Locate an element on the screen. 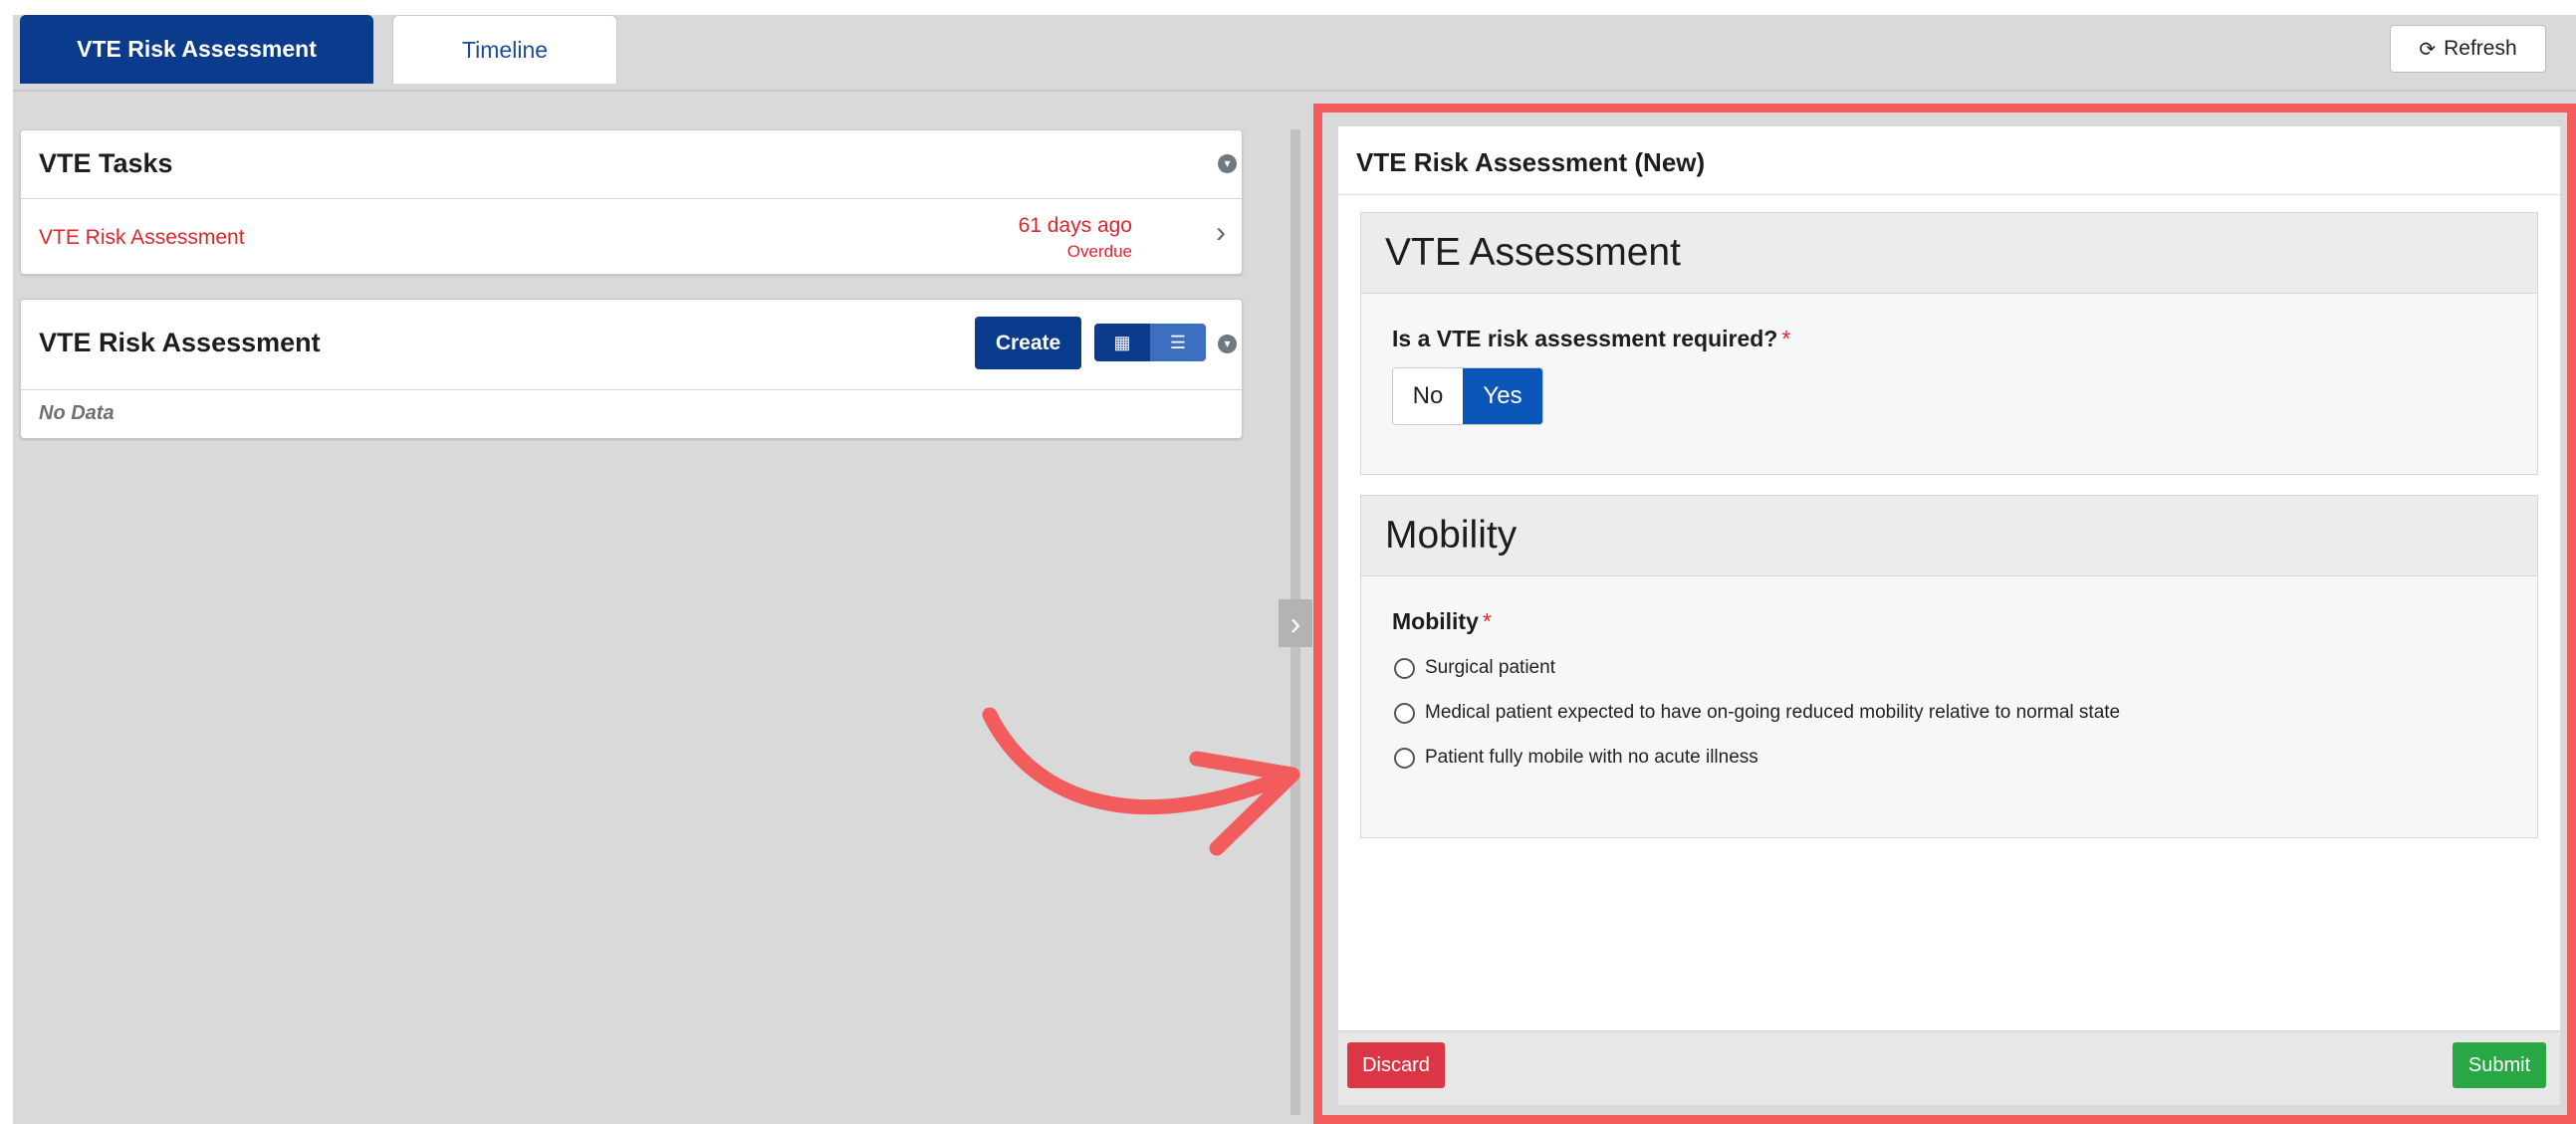 The width and height of the screenshot is (2576, 1124). tab-timeline: Timeline is located at coordinates (504, 49).